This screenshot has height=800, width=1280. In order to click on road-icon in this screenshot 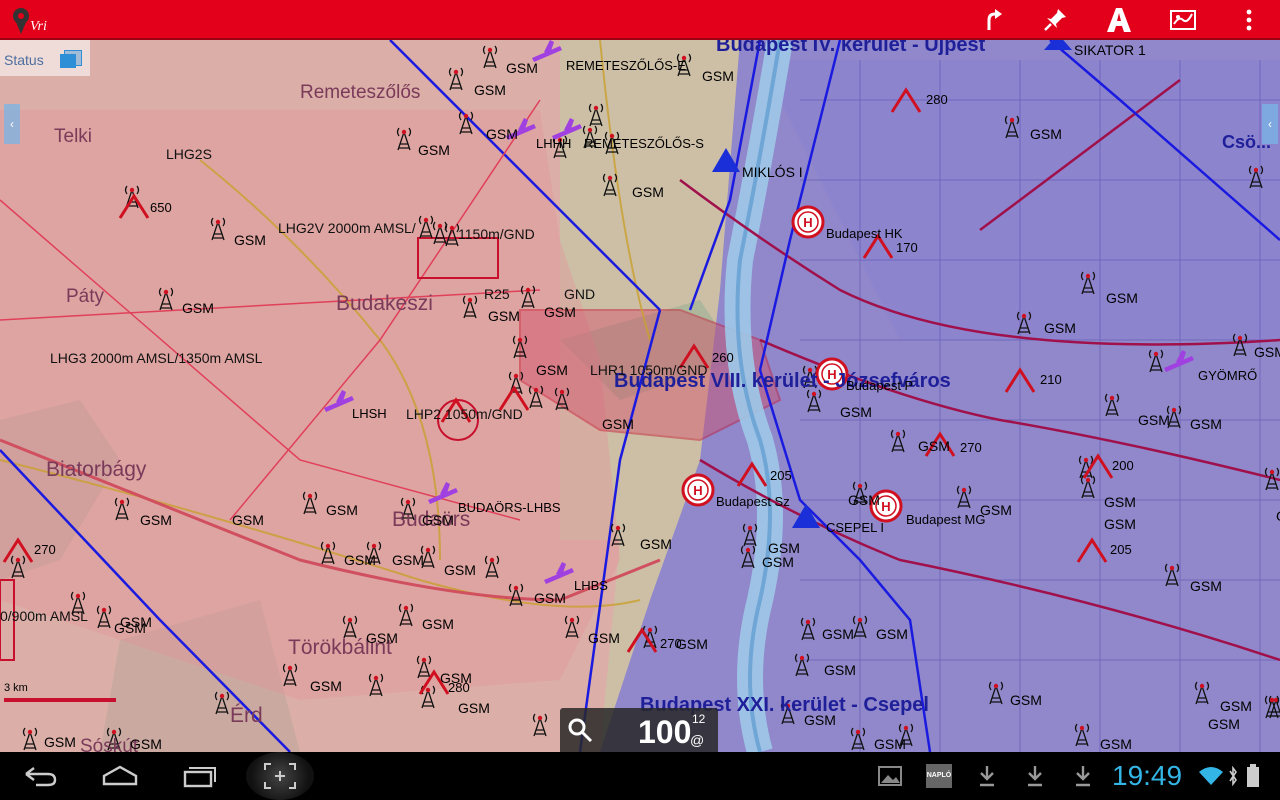, I will do `click(1119, 20)`.